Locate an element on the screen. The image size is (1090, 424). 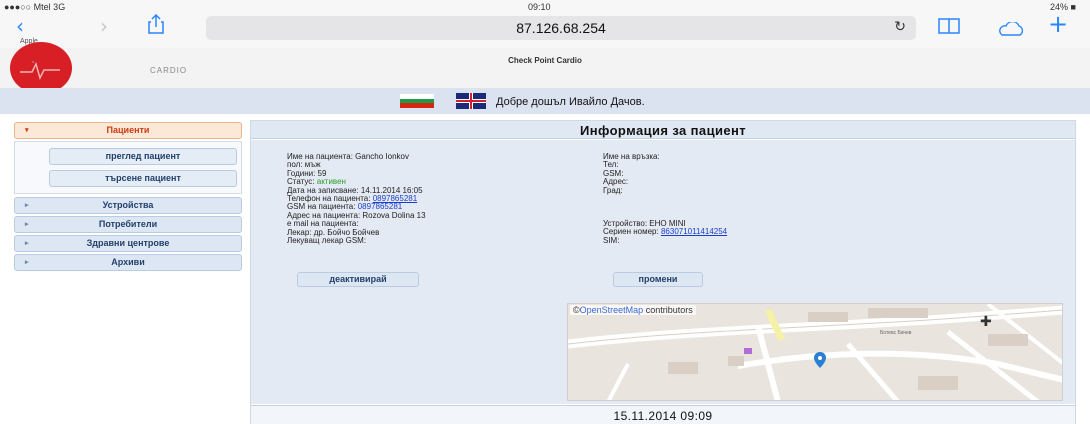
site-title: Check Point Cardio is located at coordinates (545, 60).